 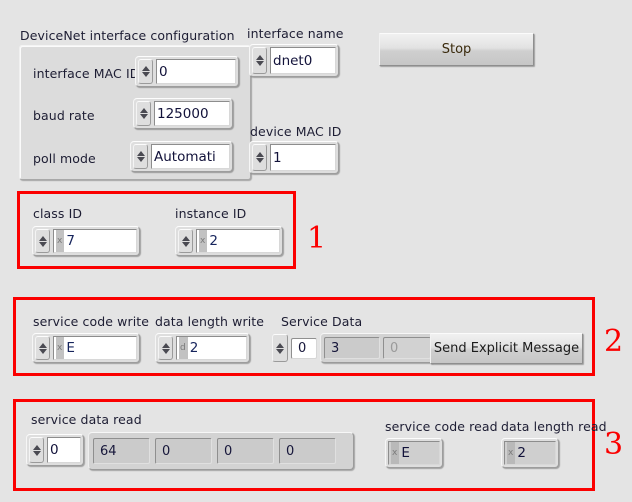 What do you see at coordinates (238, 241) in the screenshot?
I see `instance-id-field: x 2` at bounding box center [238, 241].